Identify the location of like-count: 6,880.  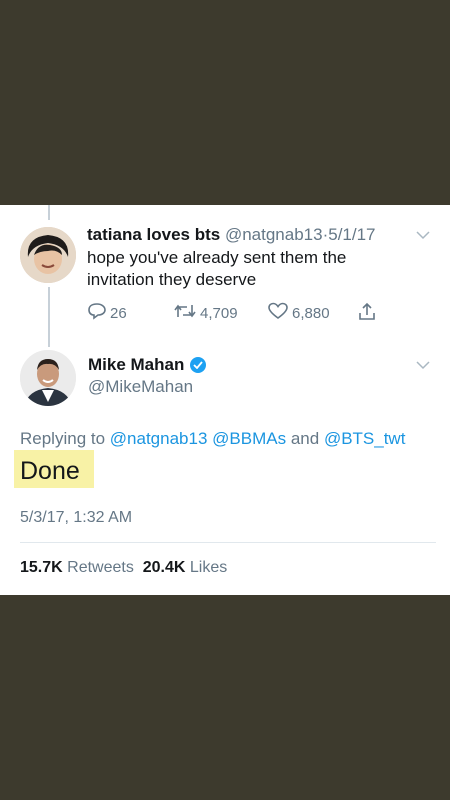
(311, 313).